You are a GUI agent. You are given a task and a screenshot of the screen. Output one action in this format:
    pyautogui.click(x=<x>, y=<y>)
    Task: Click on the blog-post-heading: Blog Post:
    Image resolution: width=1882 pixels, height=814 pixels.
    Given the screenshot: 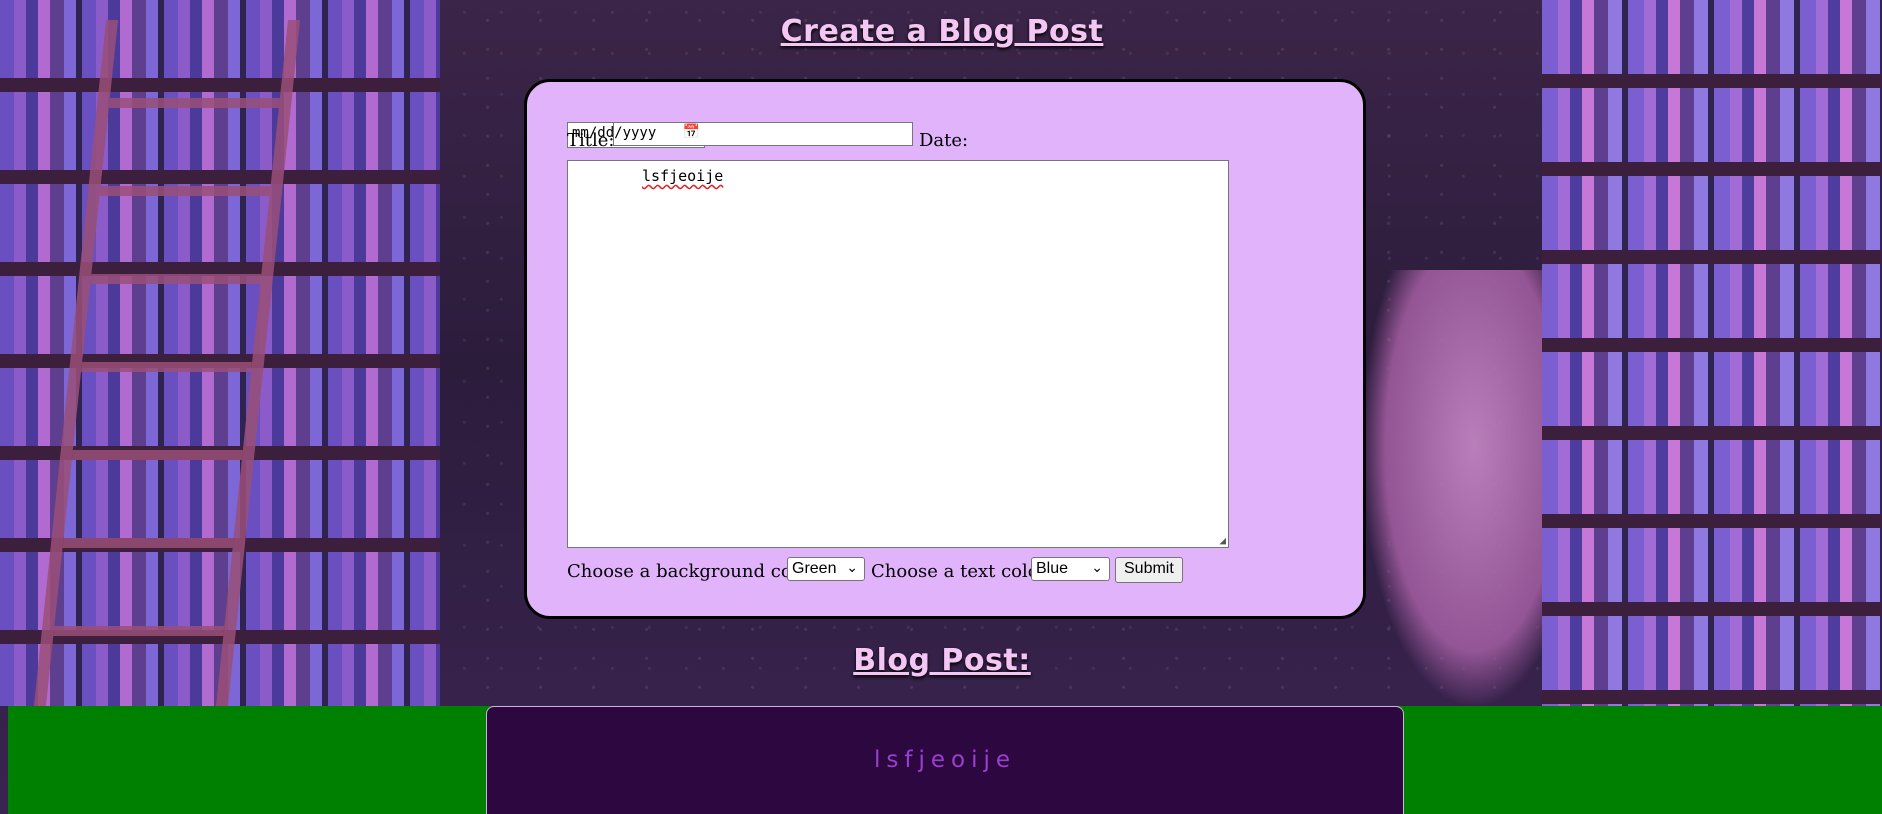 What is the action you would take?
    pyautogui.click(x=942, y=660)
    